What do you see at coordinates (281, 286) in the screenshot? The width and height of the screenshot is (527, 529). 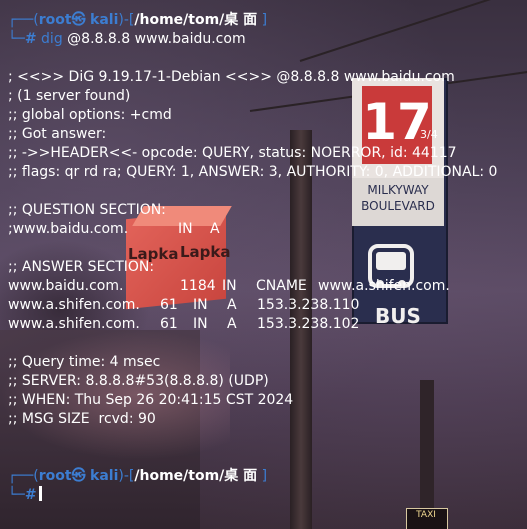 I see `answer-type: CNAME` at bounding box center [281, 286].